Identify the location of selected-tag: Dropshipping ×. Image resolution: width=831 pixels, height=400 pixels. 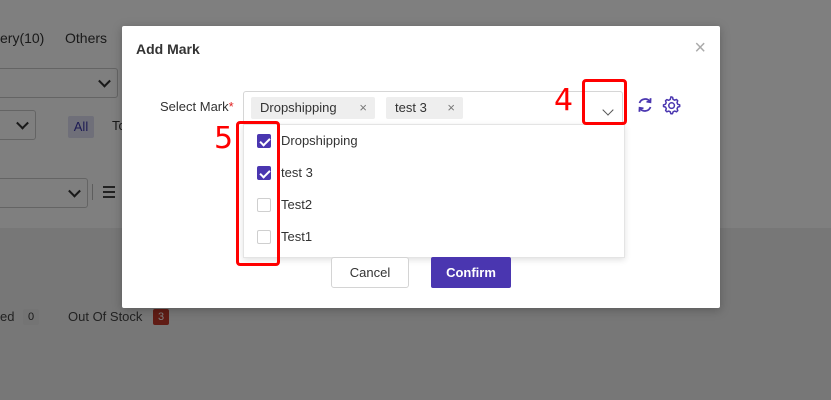
(313, 108).